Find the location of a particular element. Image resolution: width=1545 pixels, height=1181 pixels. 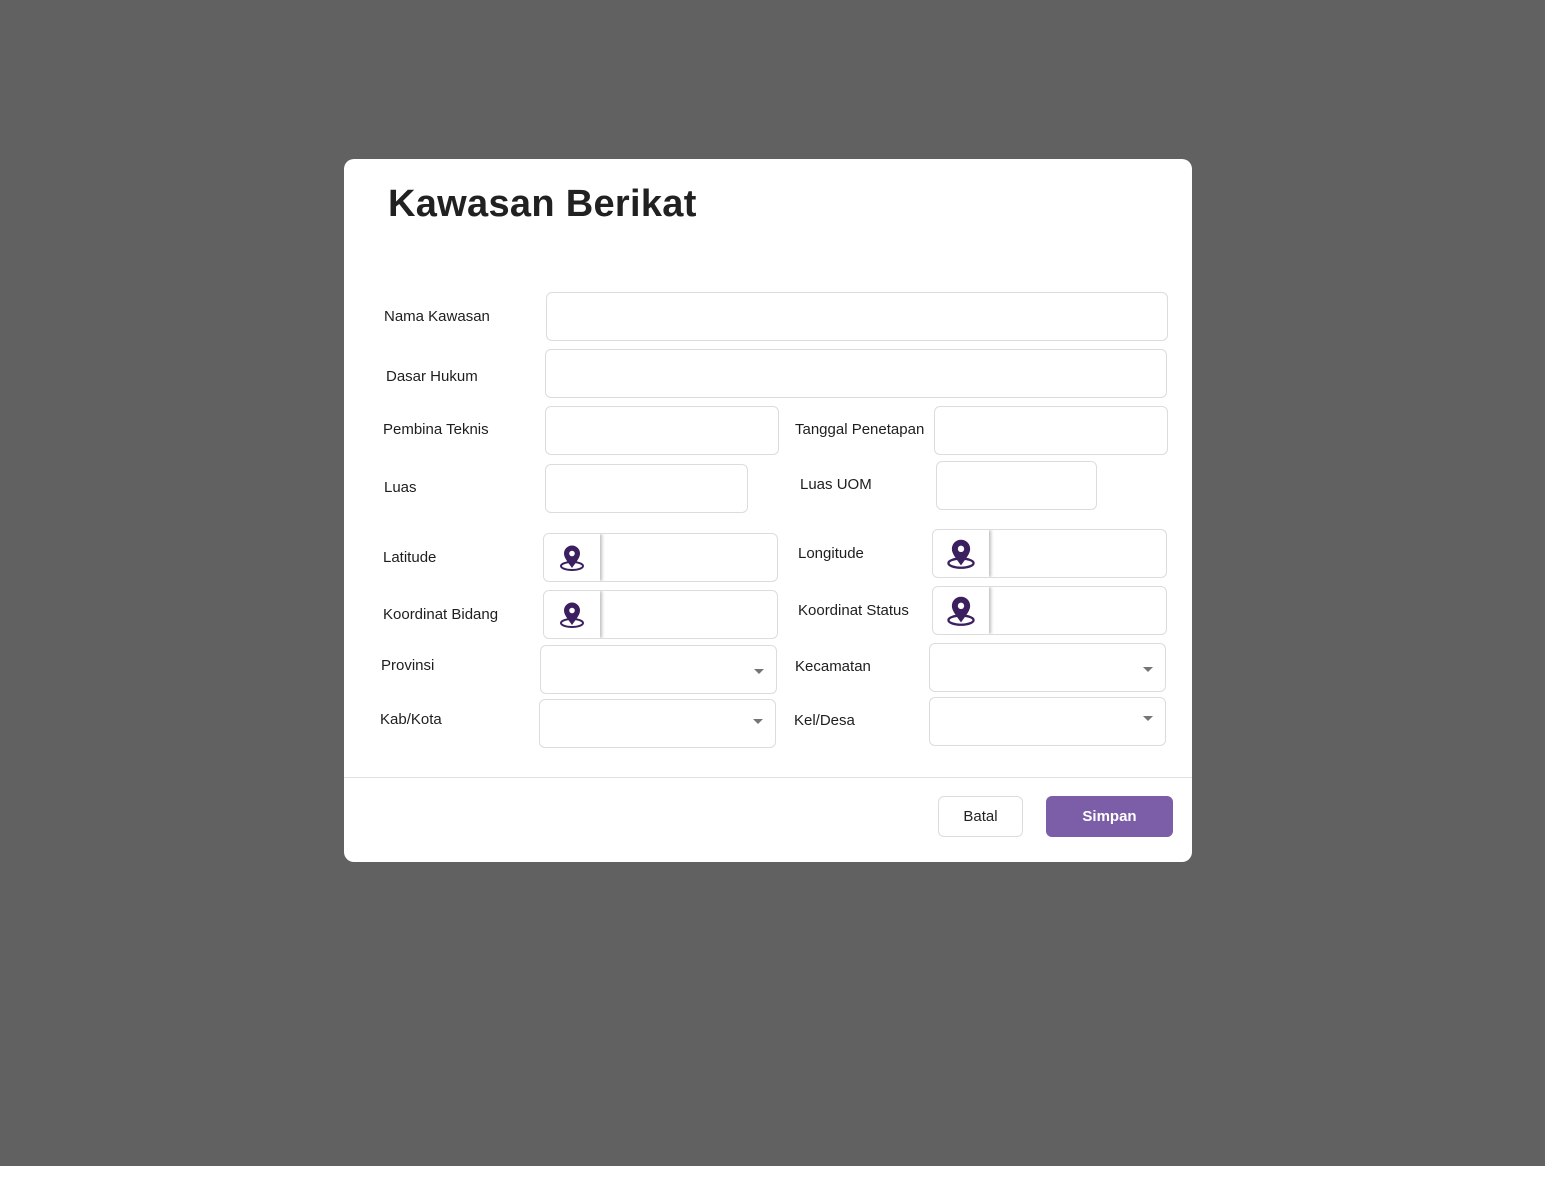

luas-label: Luas is located at coordinates (400, 487).